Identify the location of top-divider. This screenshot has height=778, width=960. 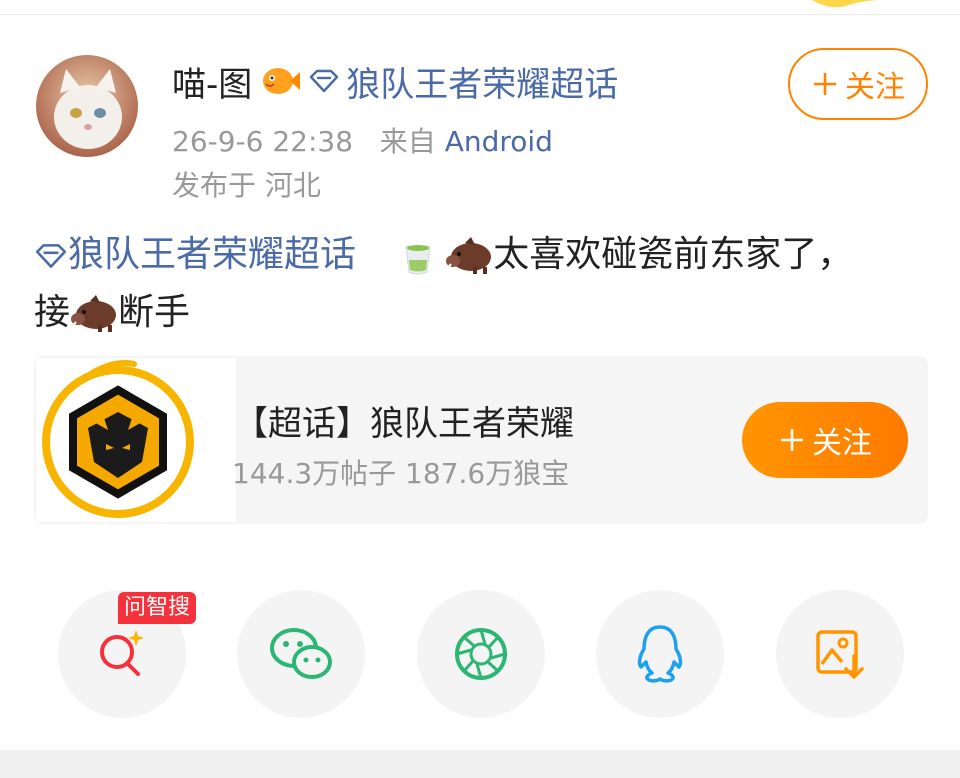
(480, 14).